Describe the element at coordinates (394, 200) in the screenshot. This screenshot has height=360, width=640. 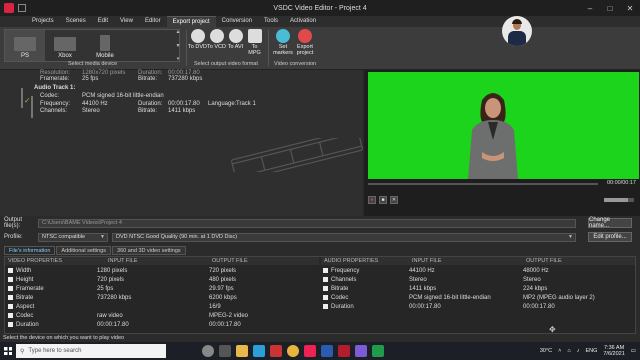
I see `close-preview-button: ✕` at that location.